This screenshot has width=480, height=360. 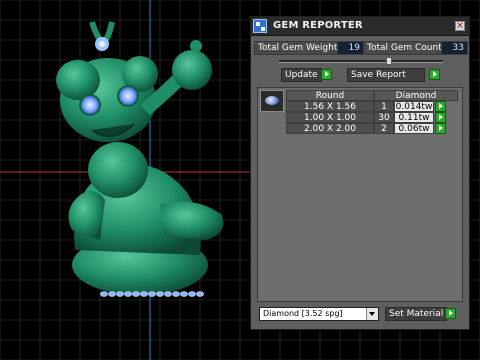 I want to click on gem-count-cell: 2, so click(x=384, y=128).